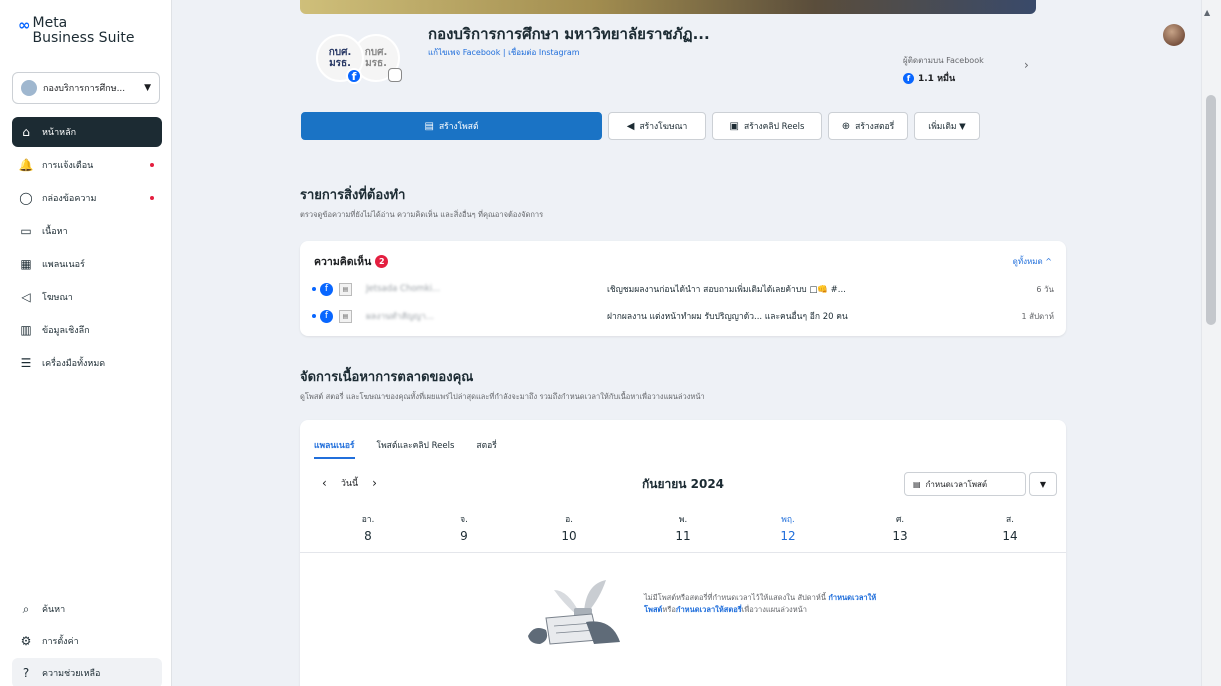  Describe the element at coordinates (343, 262) in the screenshot. I see `comments-title-text: ความคิดเห็น` at that location.